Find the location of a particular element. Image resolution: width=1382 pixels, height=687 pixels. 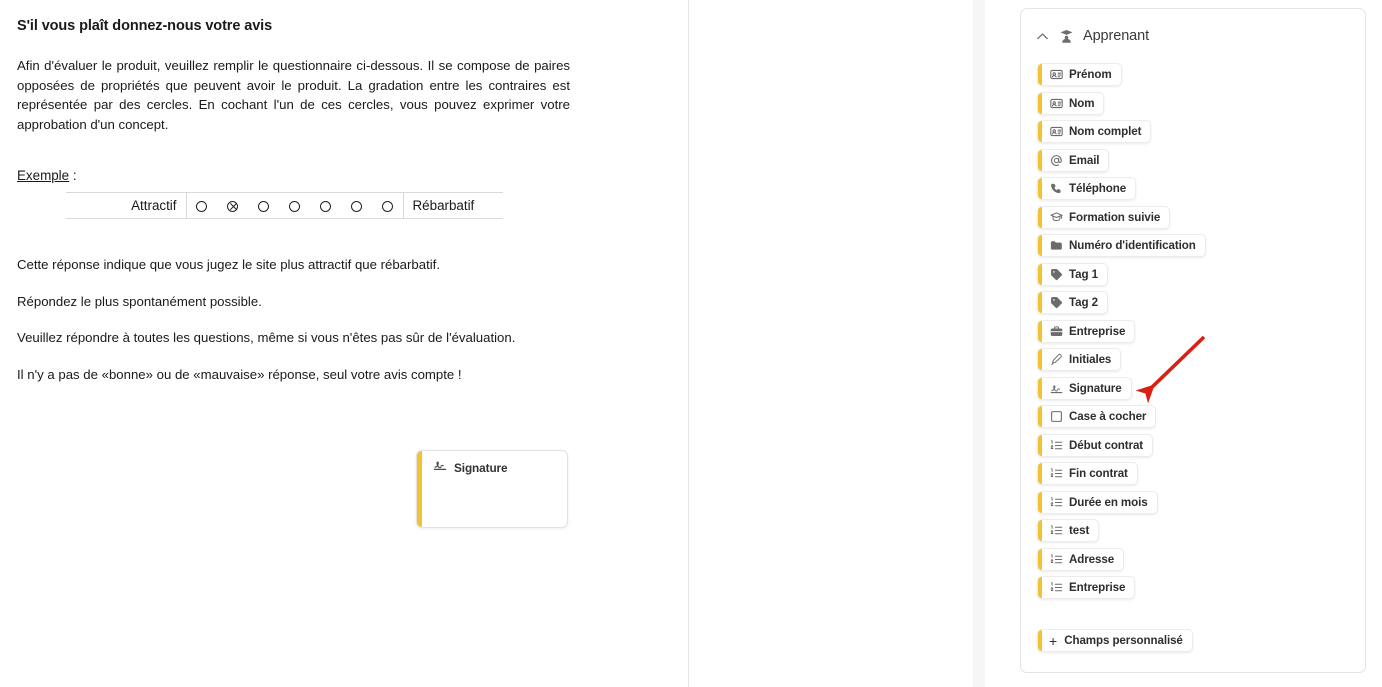

field-chip-num-ro-d-identification: Numéro d'identification is located at coordinates (1121, 245).